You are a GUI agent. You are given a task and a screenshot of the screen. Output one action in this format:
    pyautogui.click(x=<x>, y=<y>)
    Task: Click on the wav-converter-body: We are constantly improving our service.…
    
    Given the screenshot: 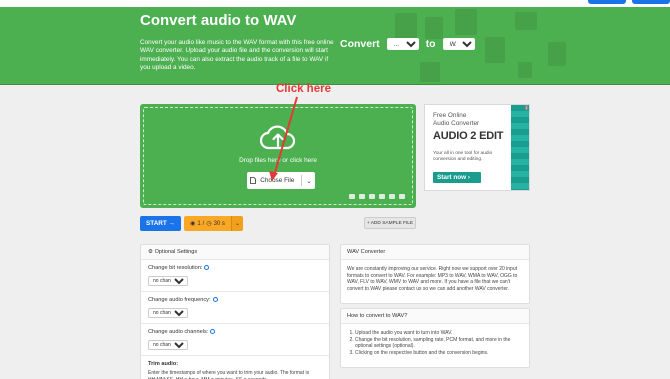 What is the action you would take?
    pyautogui.click(x=432, y=279)
    